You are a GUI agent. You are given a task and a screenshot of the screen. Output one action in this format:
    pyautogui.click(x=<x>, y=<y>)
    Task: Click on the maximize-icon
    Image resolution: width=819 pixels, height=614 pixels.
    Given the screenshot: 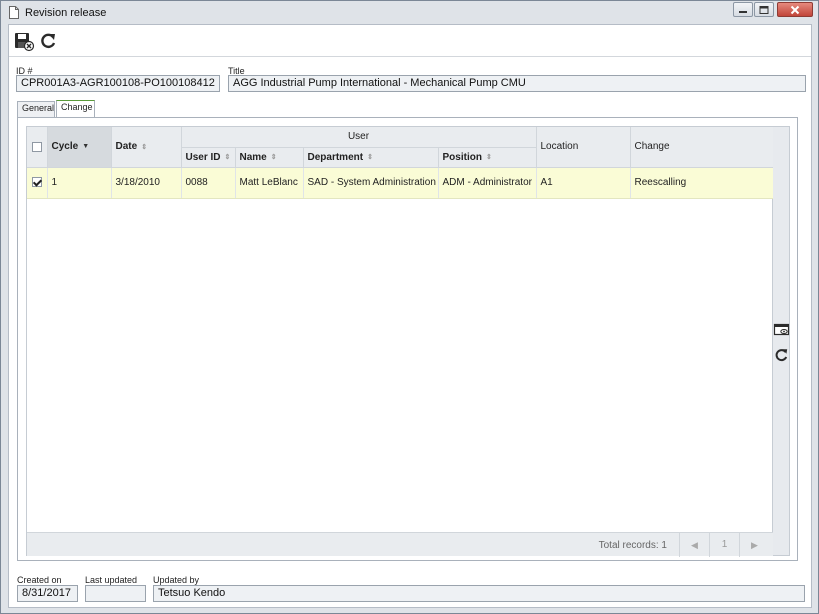 What is the action you would take?
    pyautogui.click(x=764, y=9)
    